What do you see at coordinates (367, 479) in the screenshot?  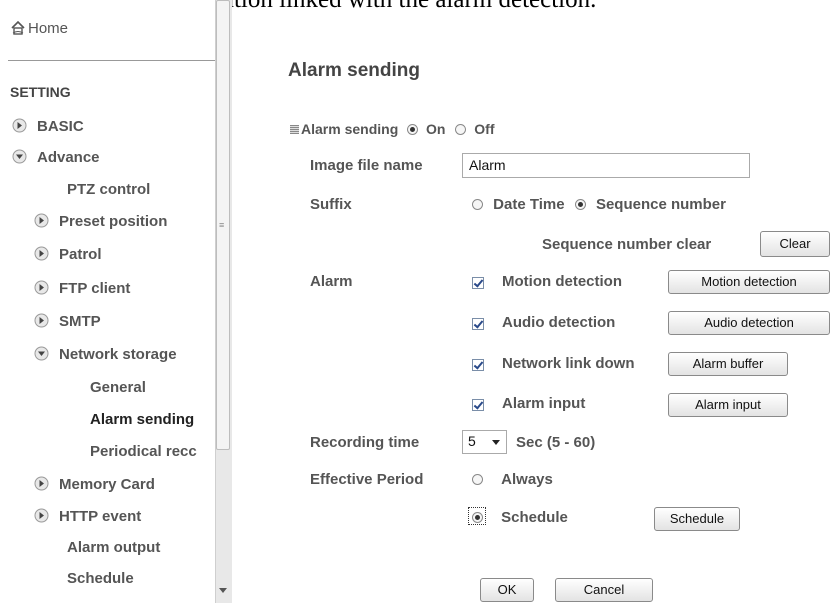 I see `effective-period-label: Effective Period` at bounding box center [367, 479].